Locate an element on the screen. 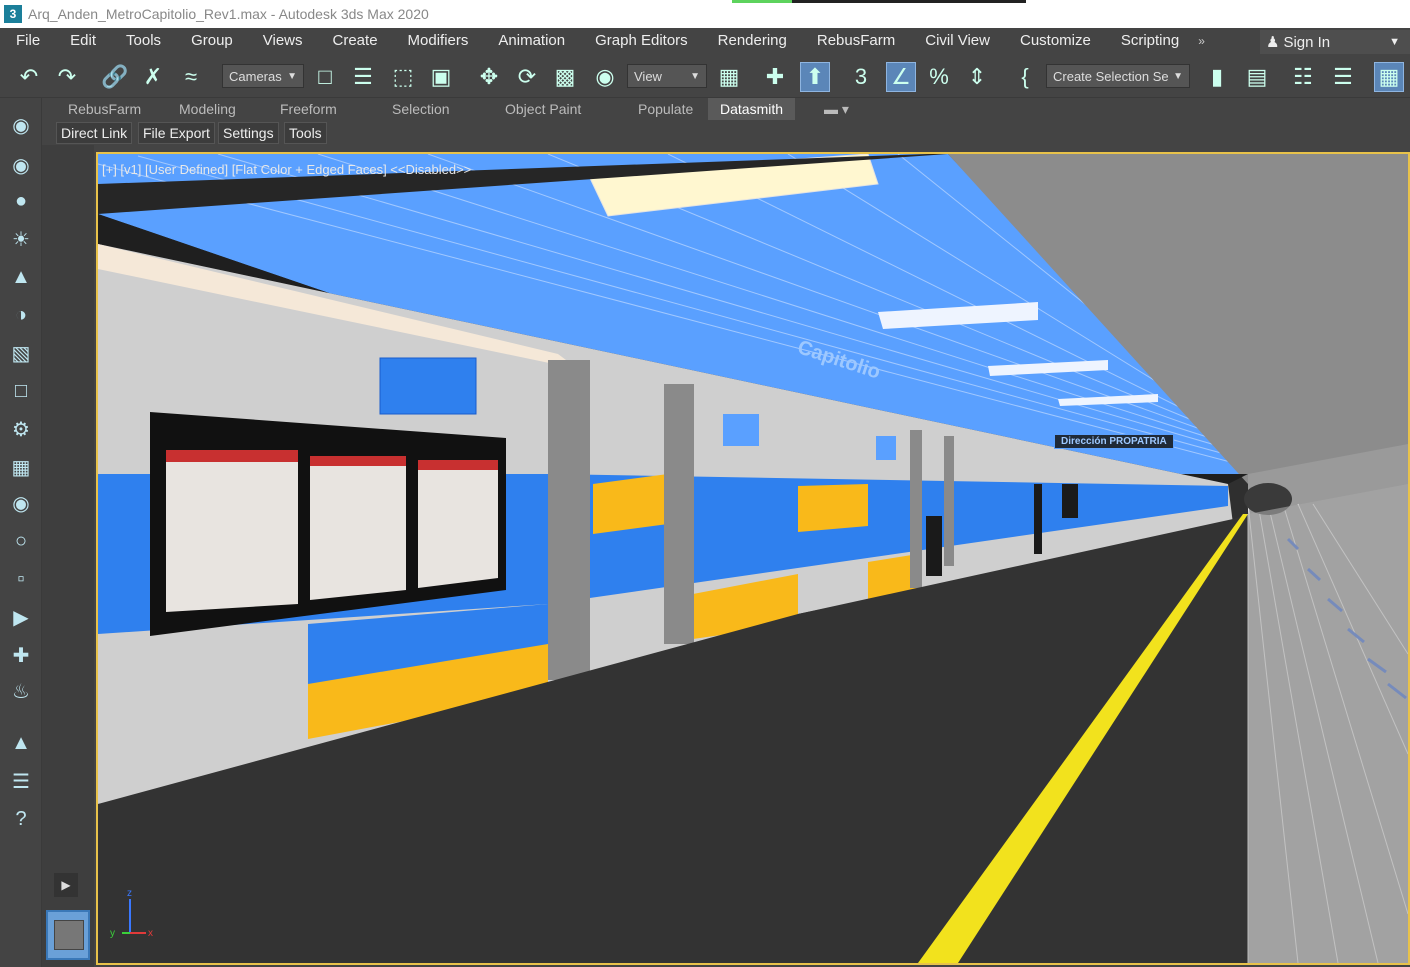 This screenshot has width=1410, height=967. align-icon: ▤ is located at coordinates (1257, 77).